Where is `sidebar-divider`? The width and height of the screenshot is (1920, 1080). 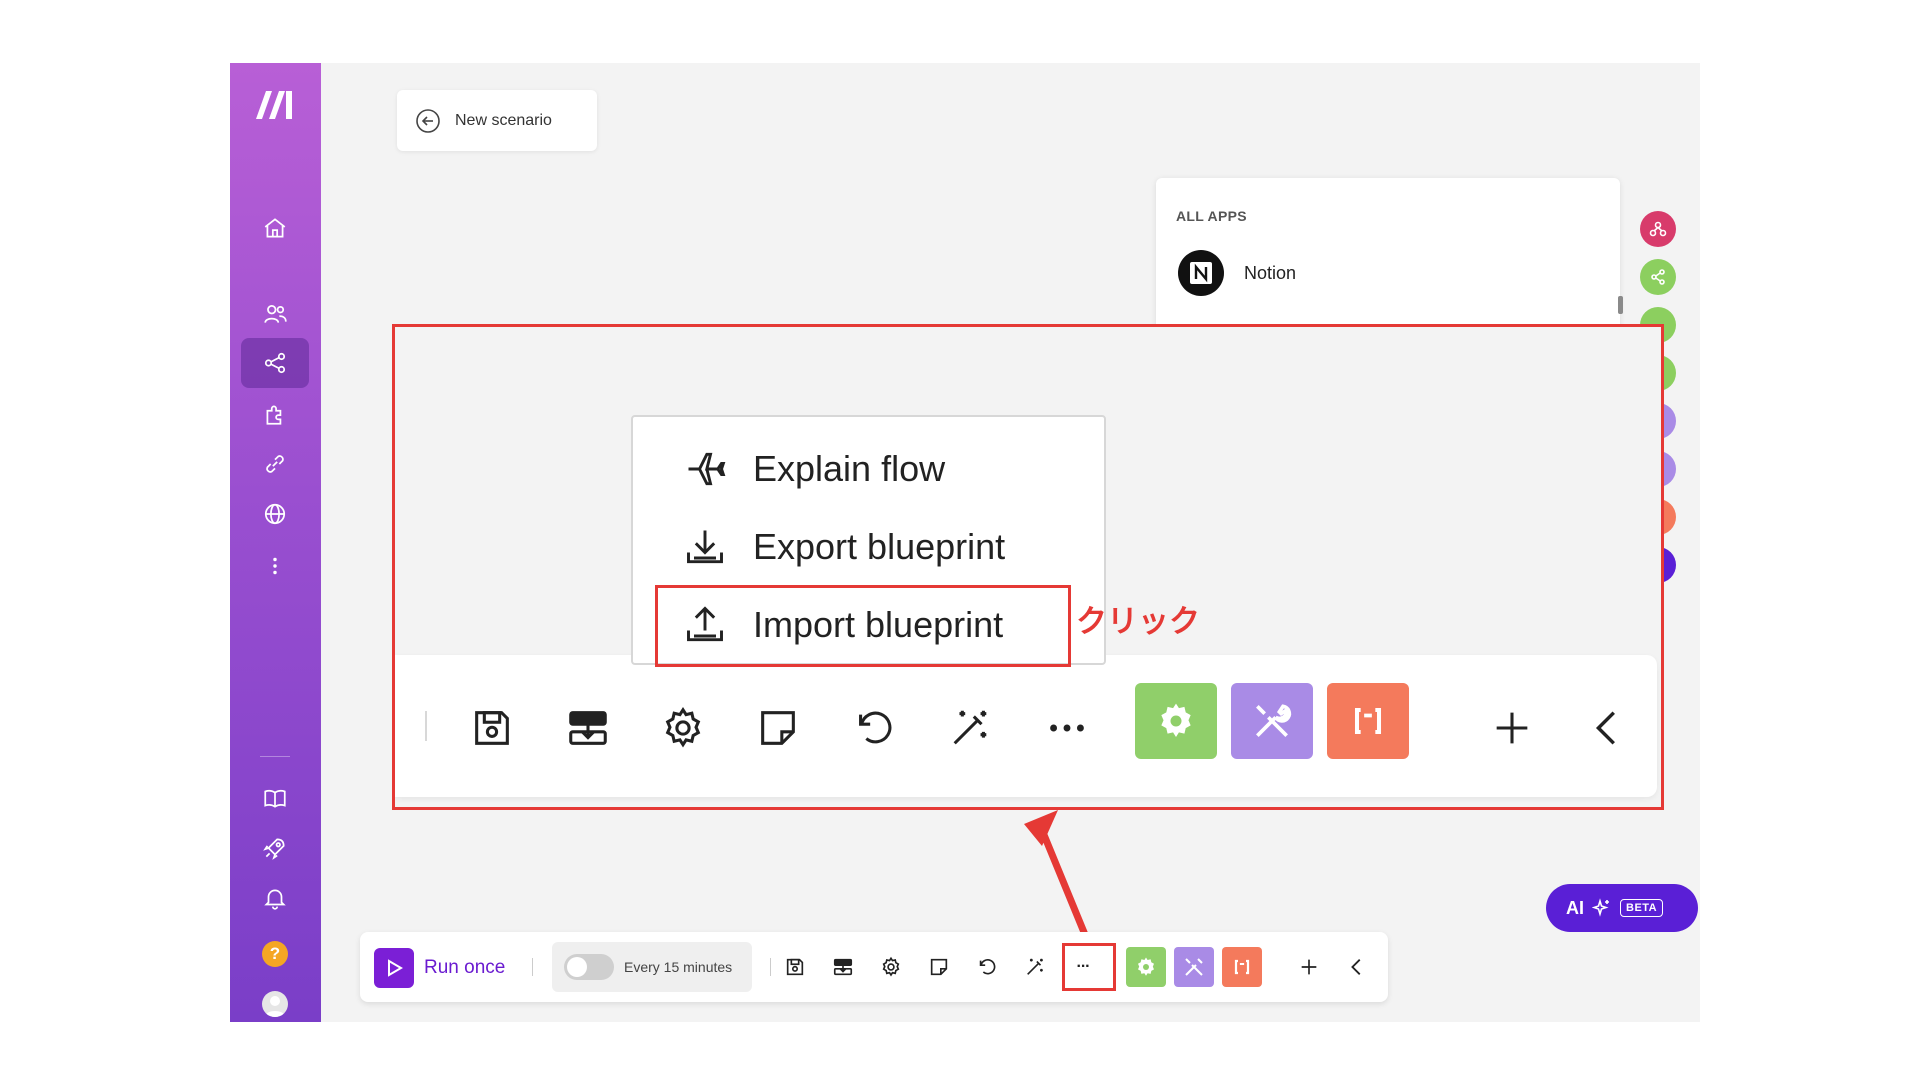
sidebar-divider is located at coordinates (275, 756).